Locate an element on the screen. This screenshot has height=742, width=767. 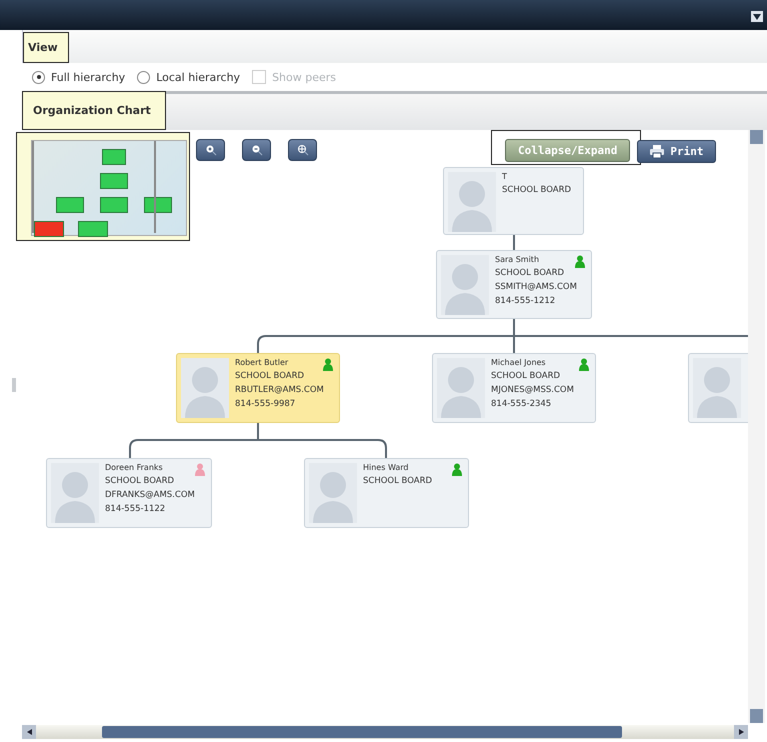
horizontal-scrollbar is located at coordinates (385, 732).